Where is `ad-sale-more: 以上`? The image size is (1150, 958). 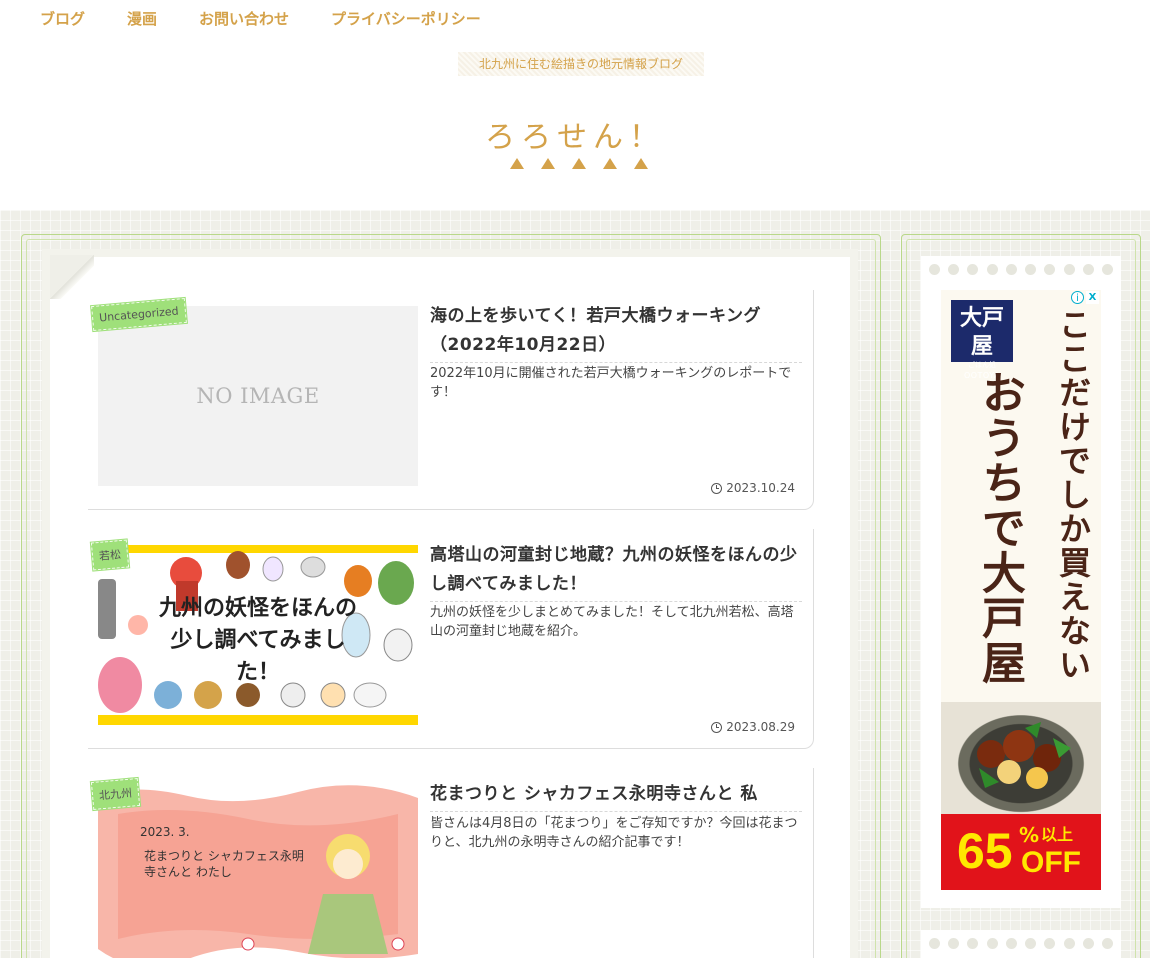
ad-sale-more: 以上 is located at coordinates (1057, 834).